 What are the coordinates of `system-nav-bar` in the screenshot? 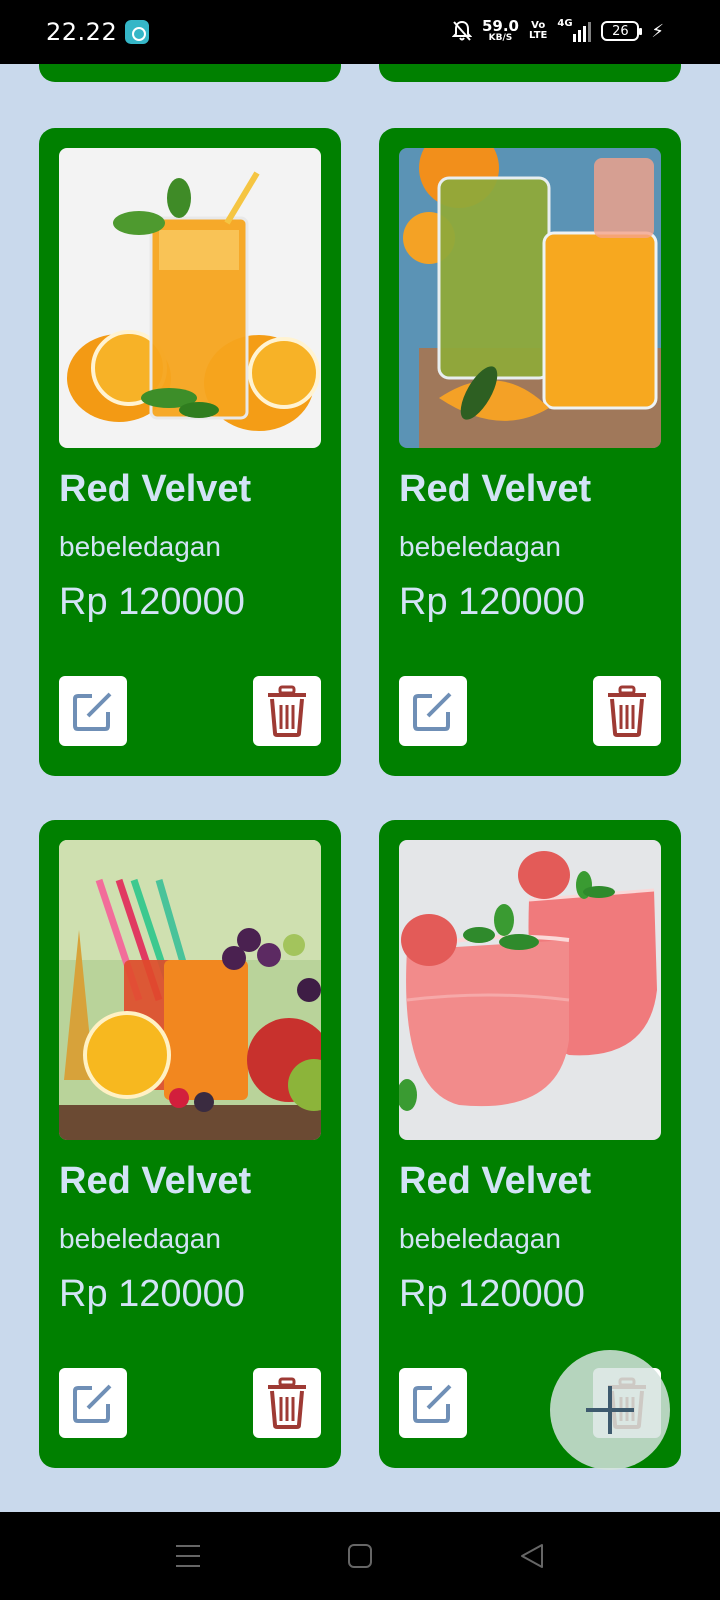 It's located at (360, 1556).